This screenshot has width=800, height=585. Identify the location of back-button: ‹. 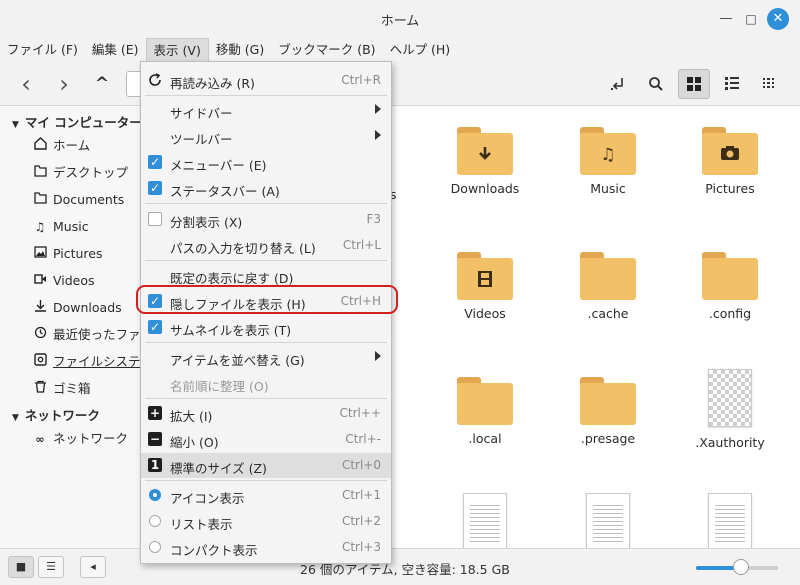
(26, 84).